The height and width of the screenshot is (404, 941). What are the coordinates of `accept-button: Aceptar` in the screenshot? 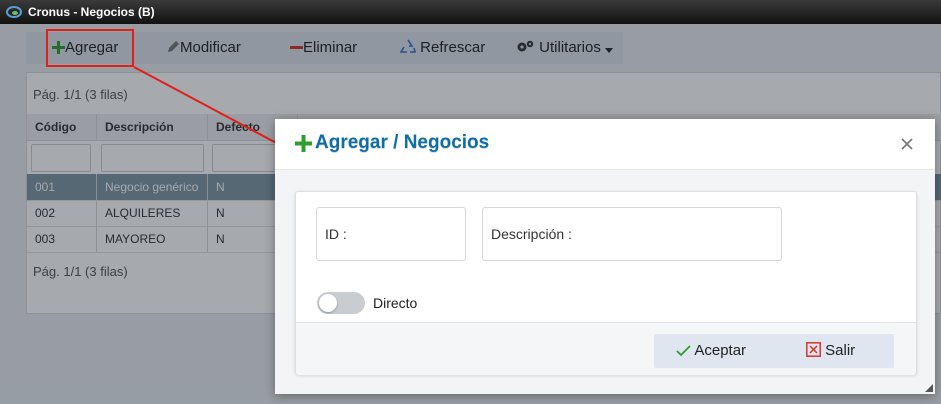 It's located at (711, 351).